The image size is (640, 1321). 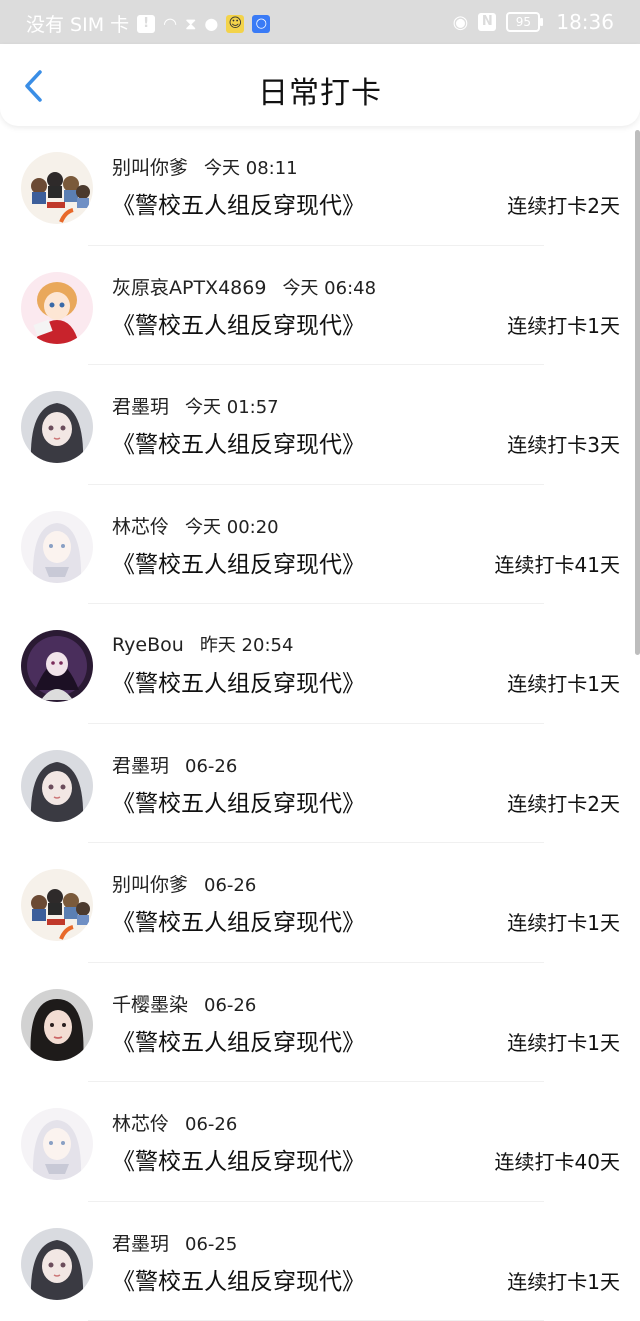 I want to click on checkin-row: 林芯伶今天 00:20 《警校五人组反穿现代》 连续打卡41天, so click(x=320, y=545).